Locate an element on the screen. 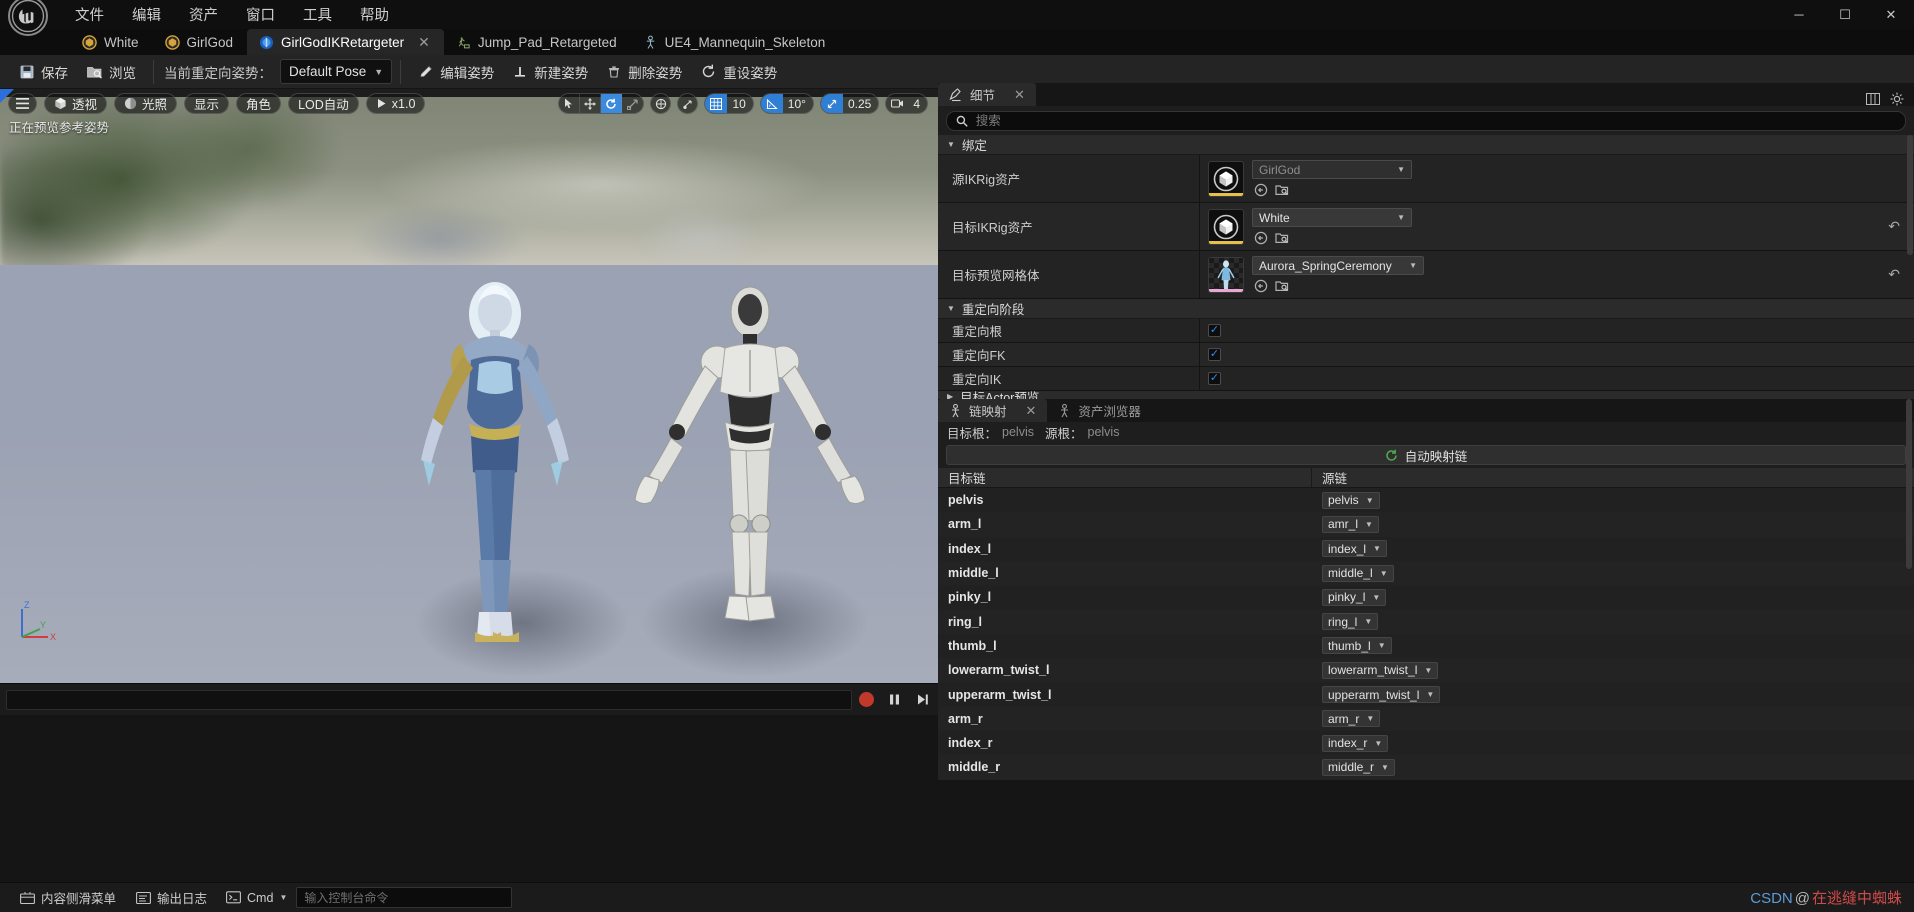 Image resolution: width=1914 pixels, height=912 pixels. chain-source-select: lowerarm_twist_l ▼ is located at coordinates (1380, 670).